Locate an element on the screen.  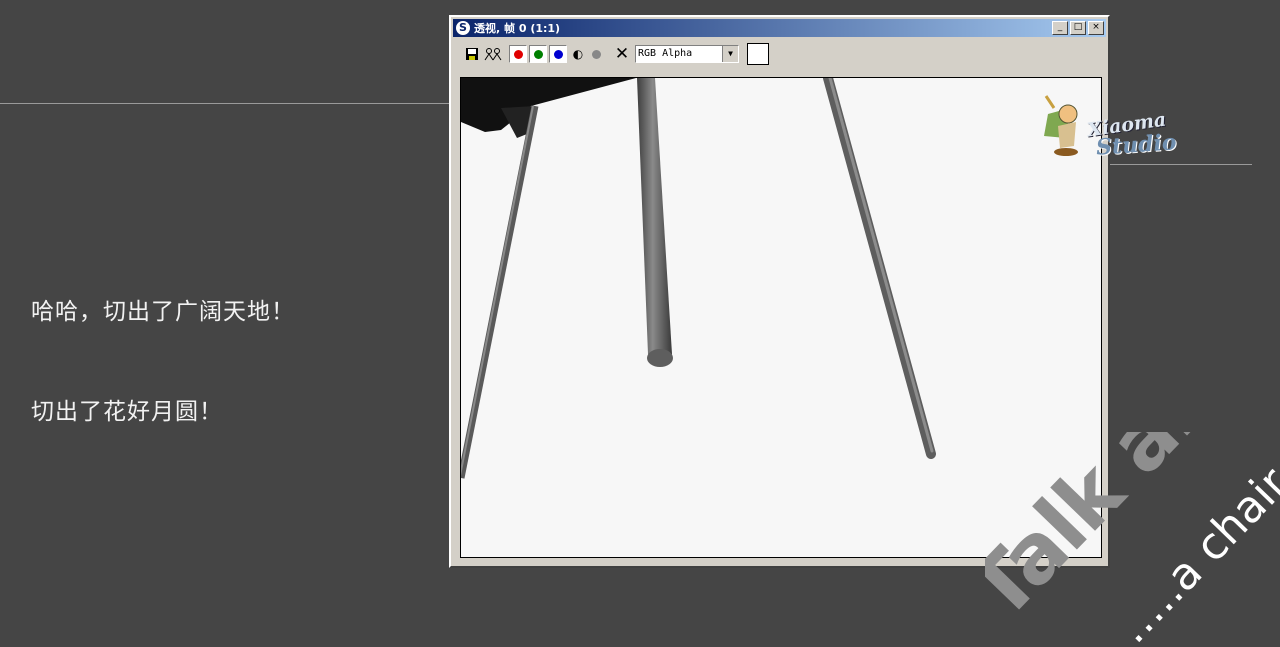
caption-2: 切出了花好月圆！ is located at coordinates (127, 412).